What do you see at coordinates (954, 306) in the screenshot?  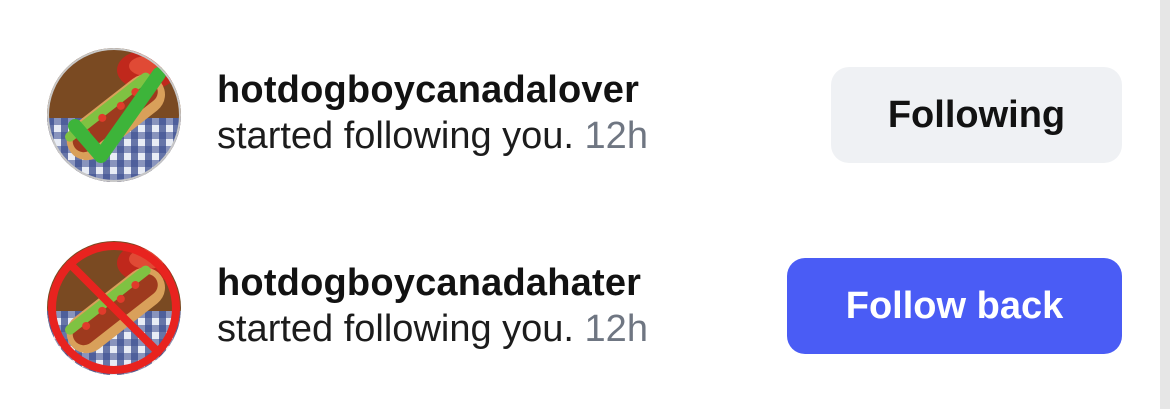 I see `follow-back-button: Follow back` at bounding box center [954, 306].